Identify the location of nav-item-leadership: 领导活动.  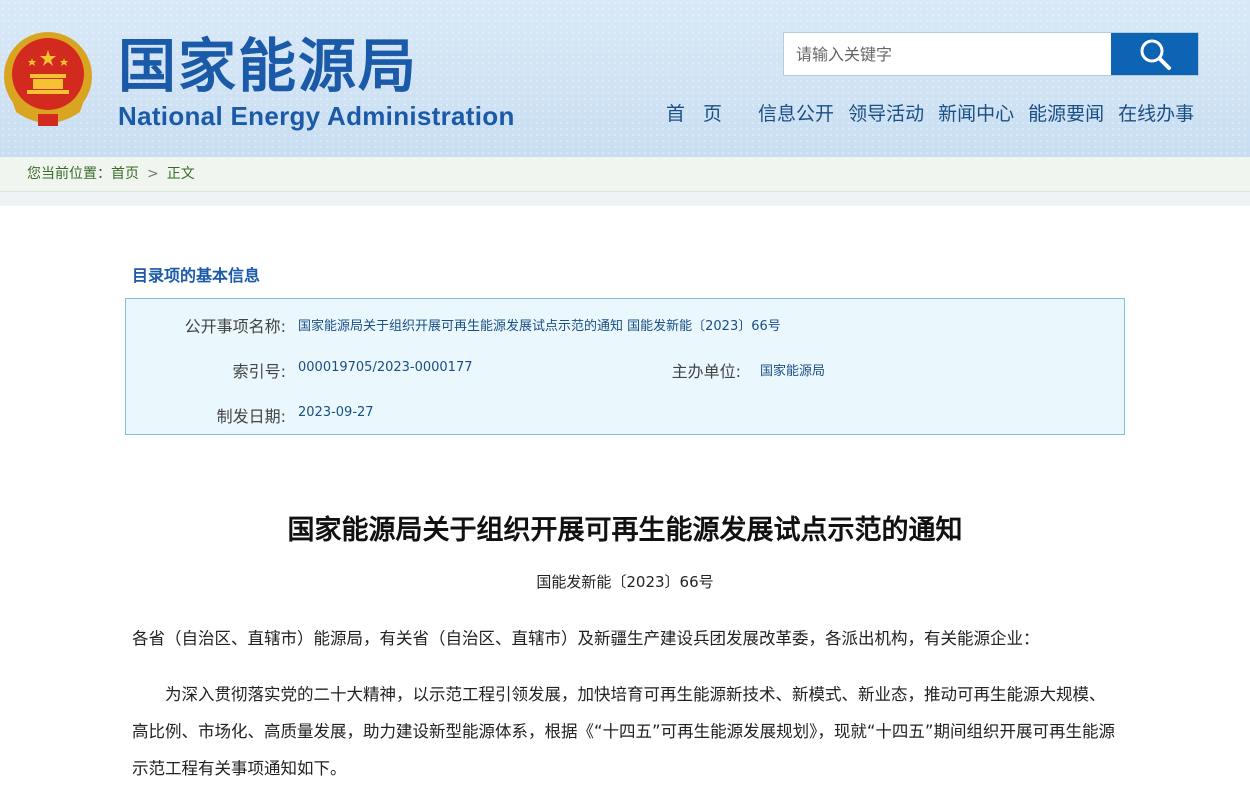
(886, 114).